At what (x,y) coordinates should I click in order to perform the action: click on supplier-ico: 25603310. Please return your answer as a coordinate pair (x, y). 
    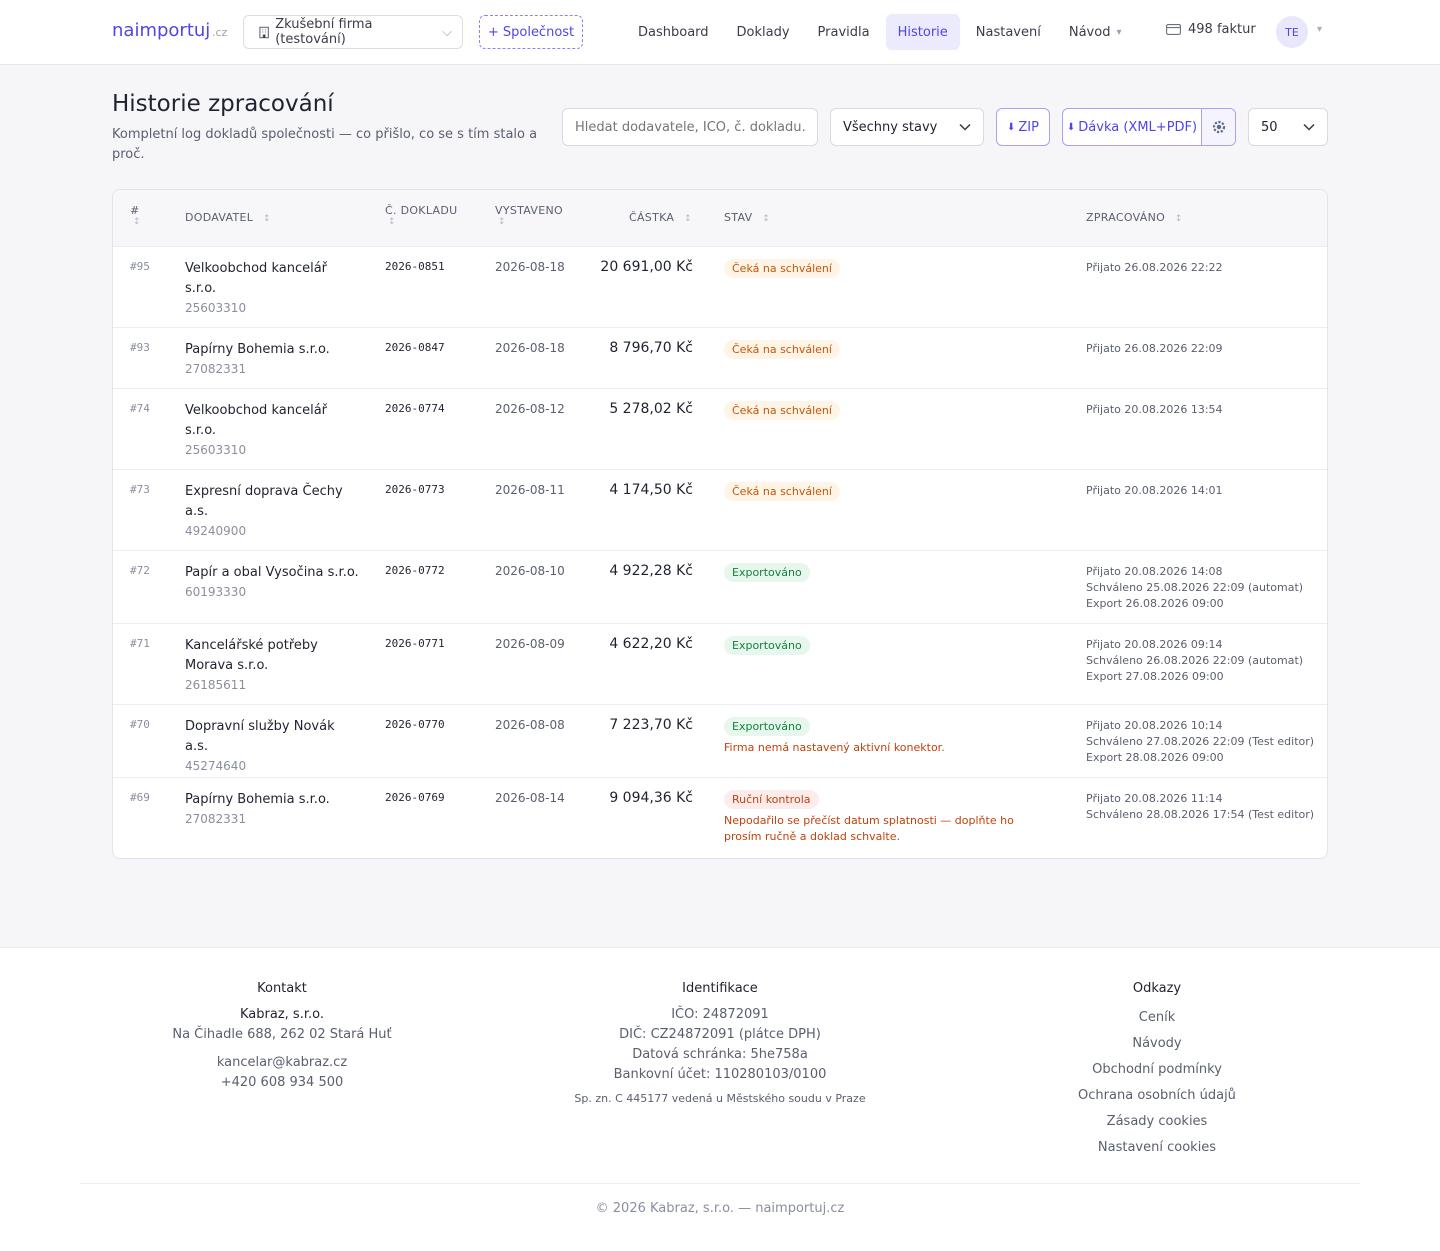
    Looking at the image, I should click on (216, 450).